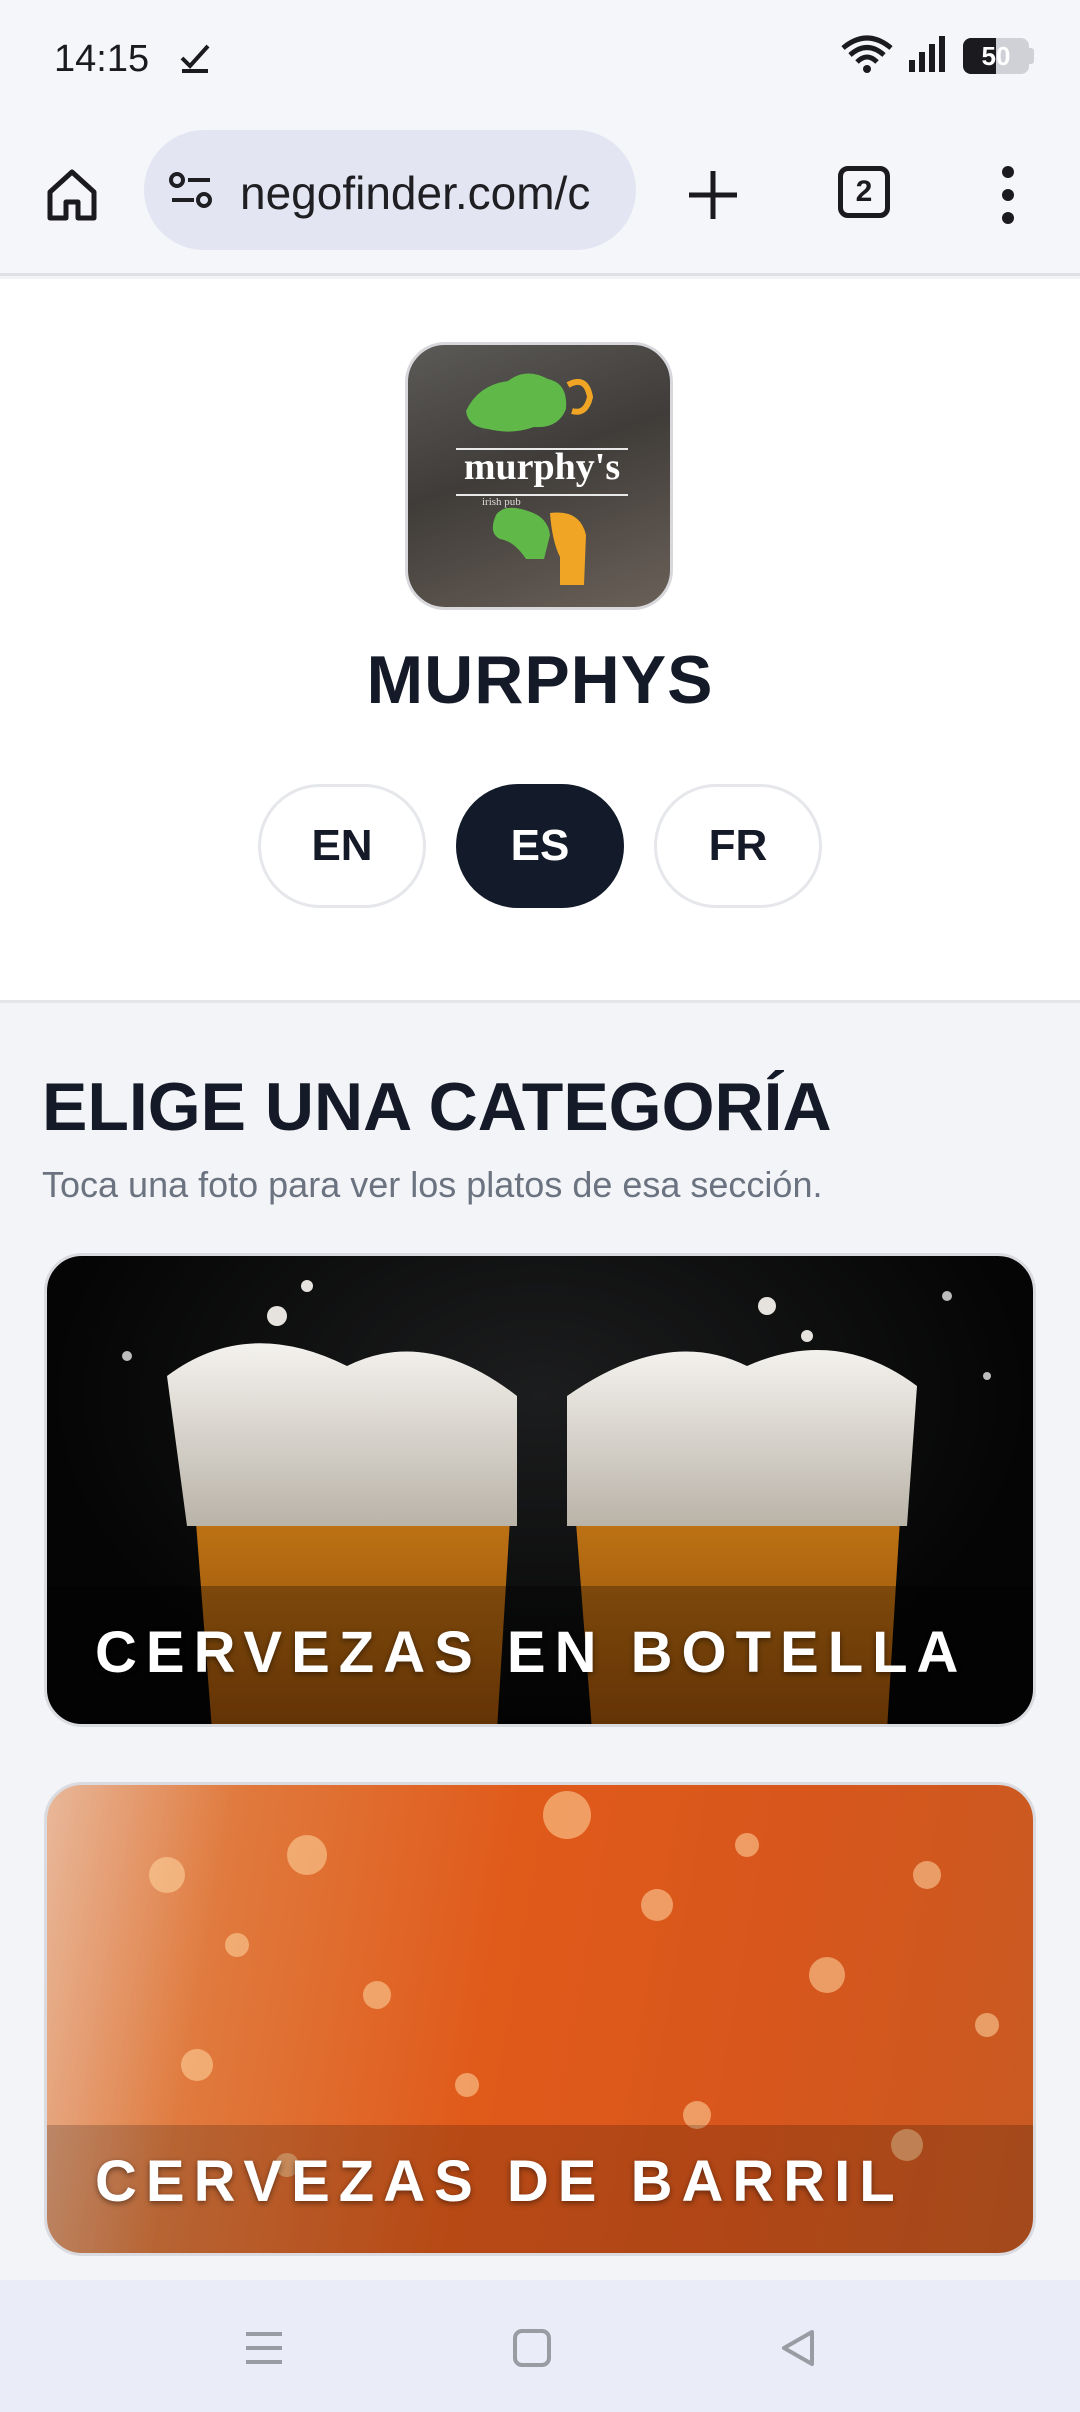 This screenshot has height=2412, width=1080. I want to click on new-tab-icon, so click(713, 195).